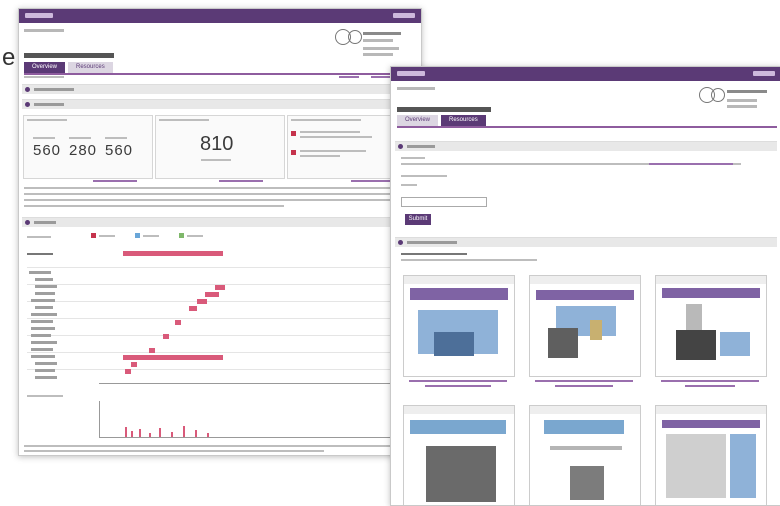 The height and width of the screenshot is (506, 780). Describe the element at coordinates (195, 236) in the screenshot. I see `legend-label` at that location.